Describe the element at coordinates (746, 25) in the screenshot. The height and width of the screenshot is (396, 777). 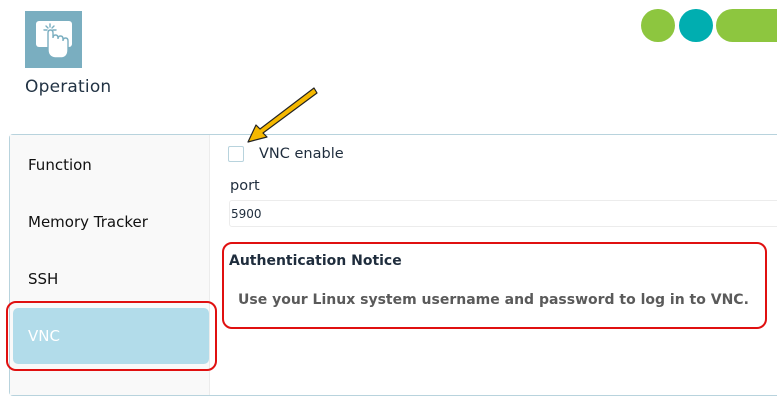
I see `status-pill-green` at that location.